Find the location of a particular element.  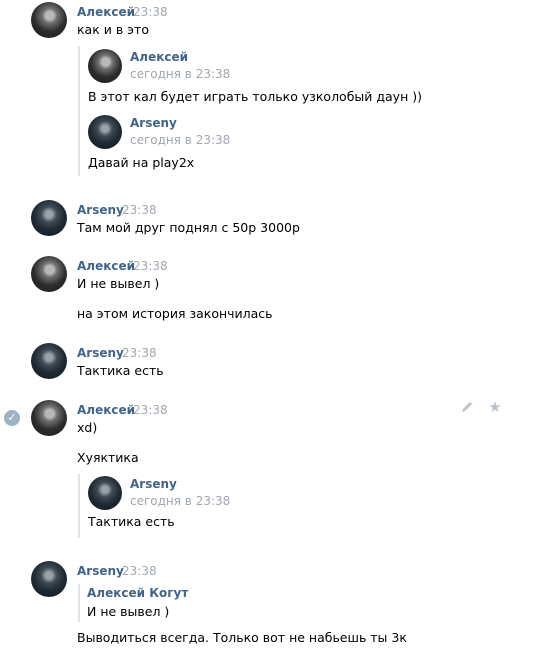

reply-quote-bar is located at coordinates (79, 603).